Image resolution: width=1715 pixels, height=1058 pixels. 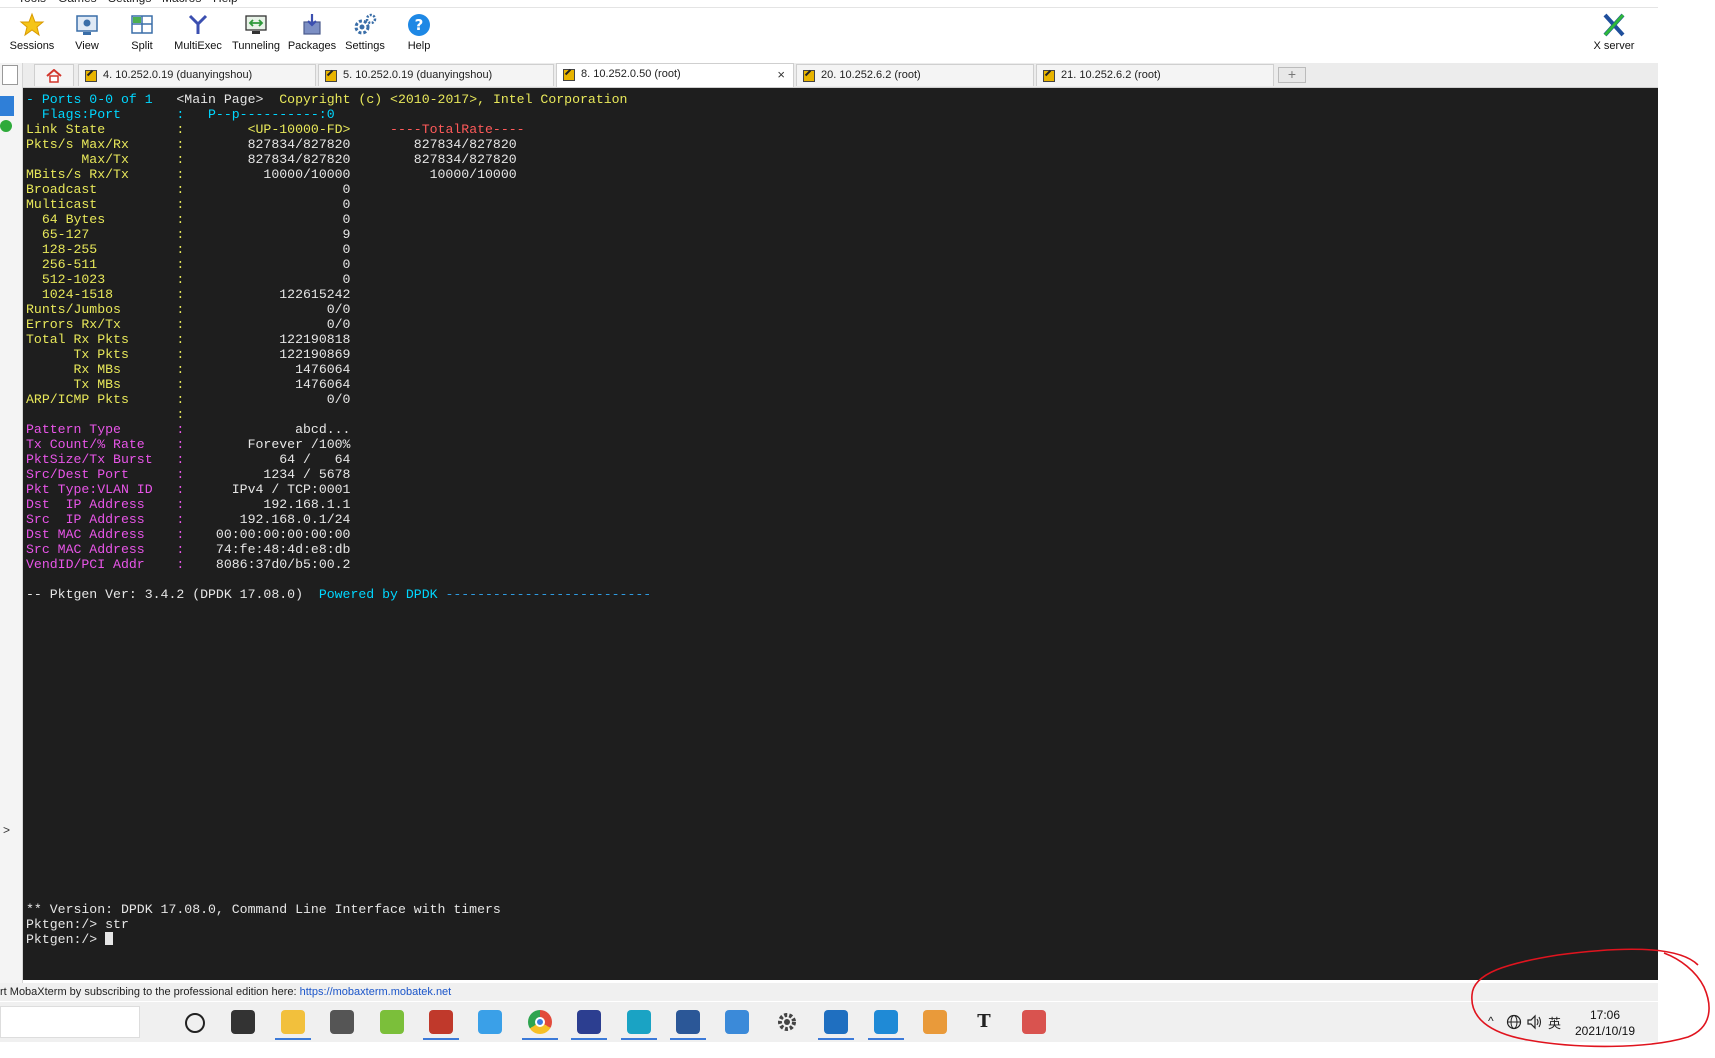 What do you see at coordinates (6, 830) in the screenshot?
I see `chevron-right-icon: >` at bounding box center [6, 830].